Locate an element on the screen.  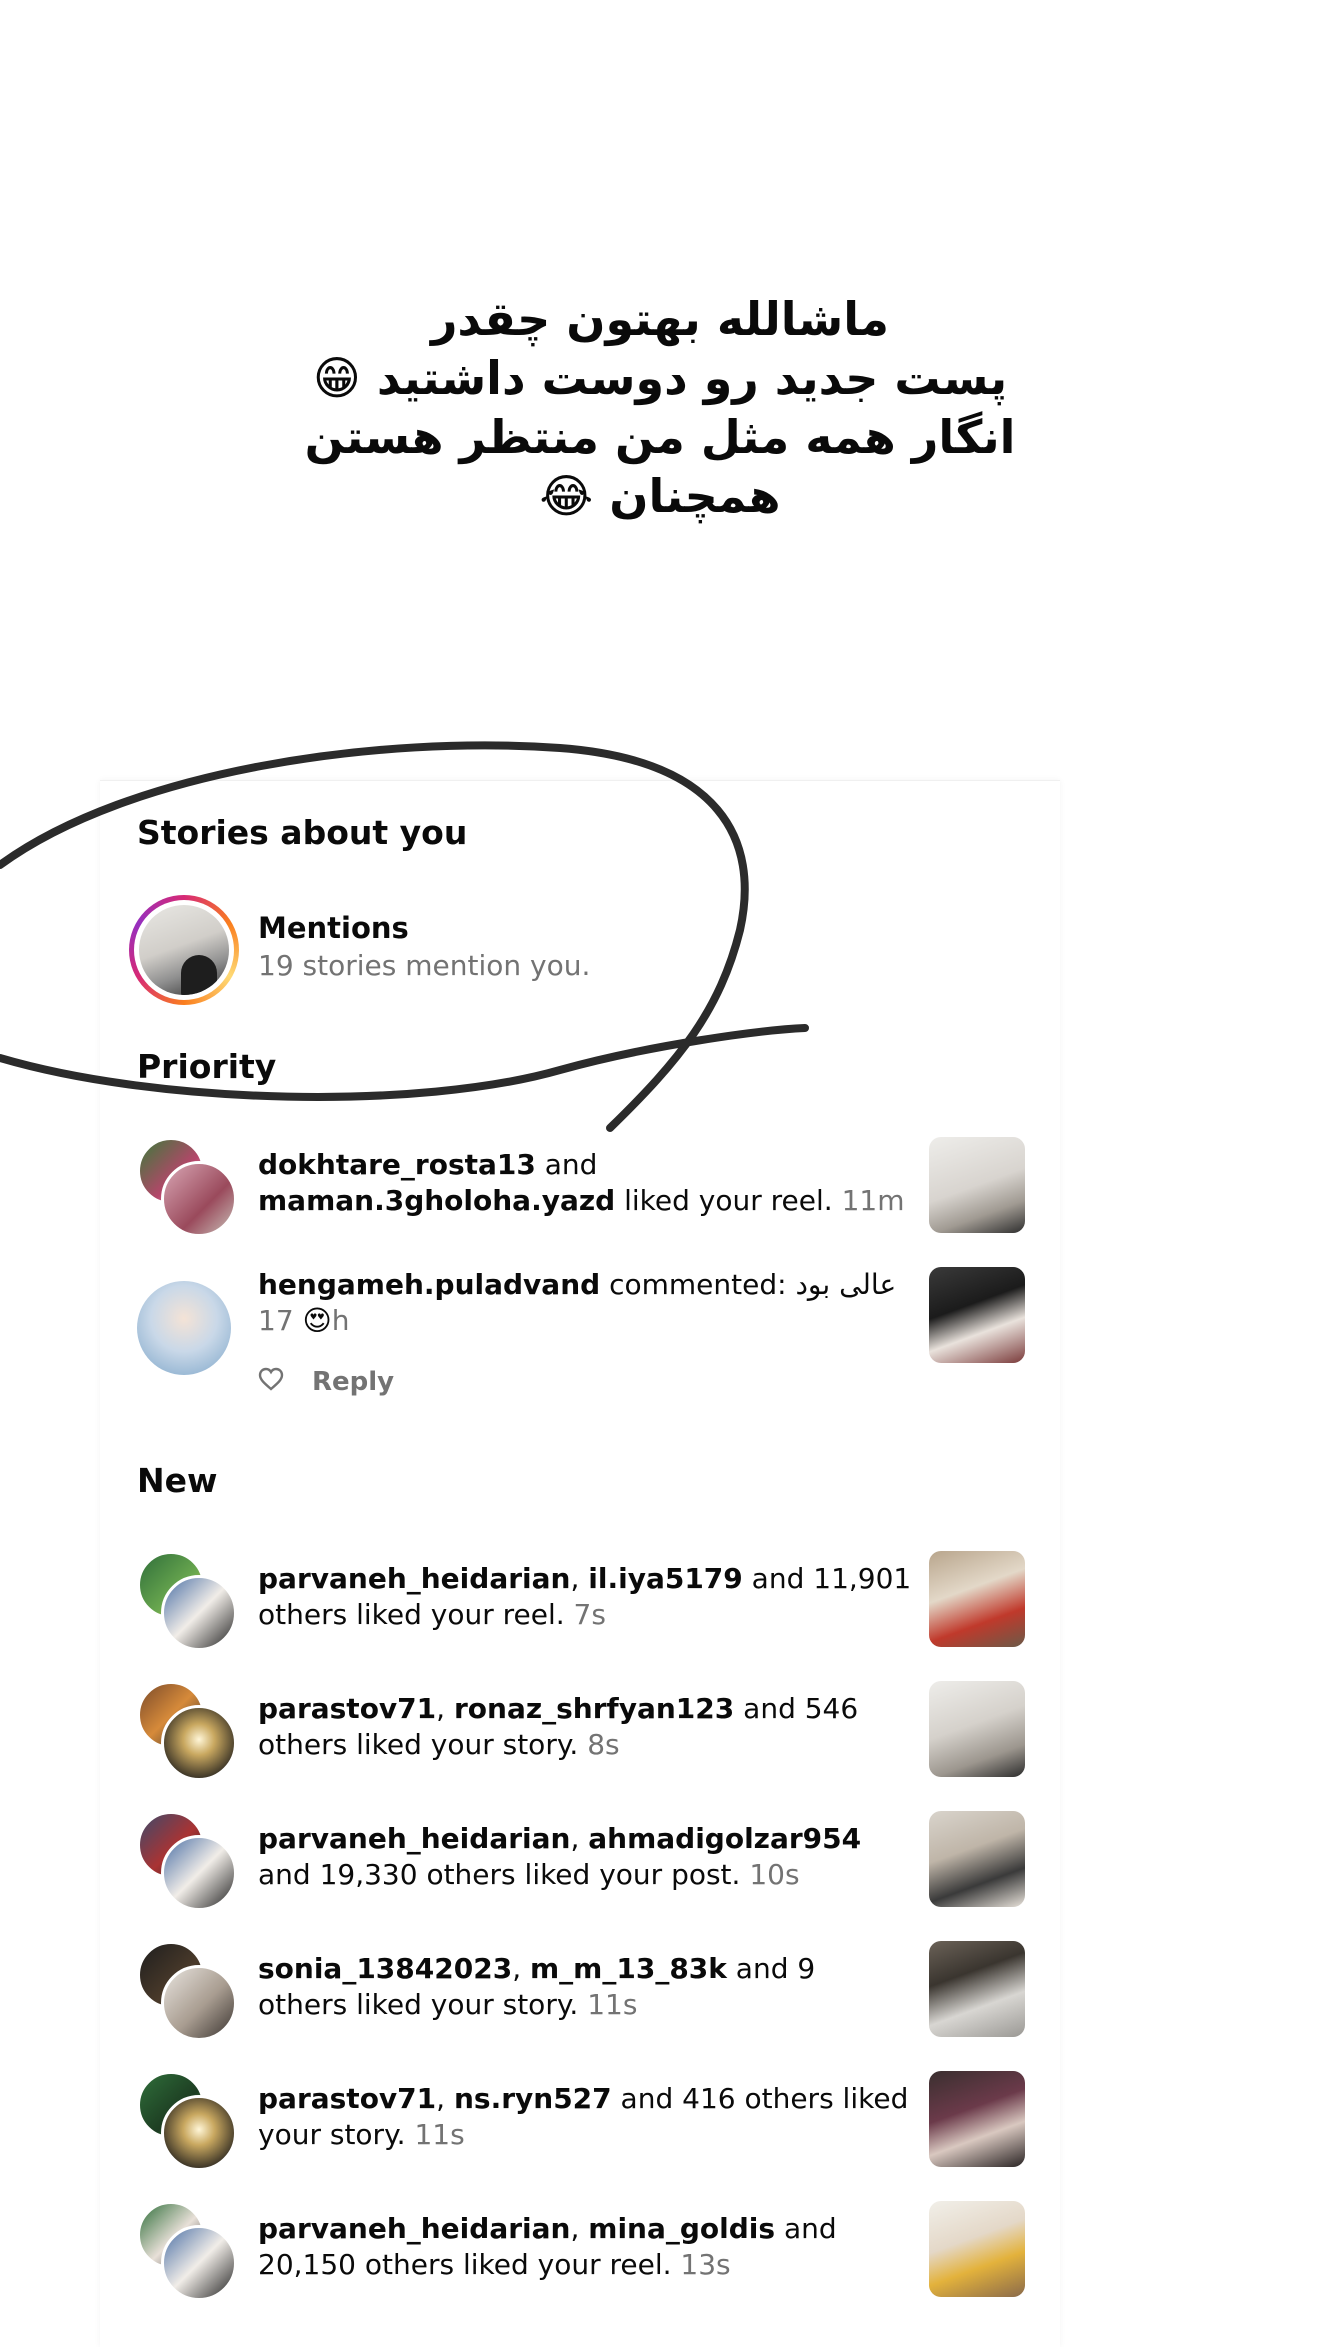
caption-line-1: ماشالله بهتون چقدر is located at coordinates (660, 319).